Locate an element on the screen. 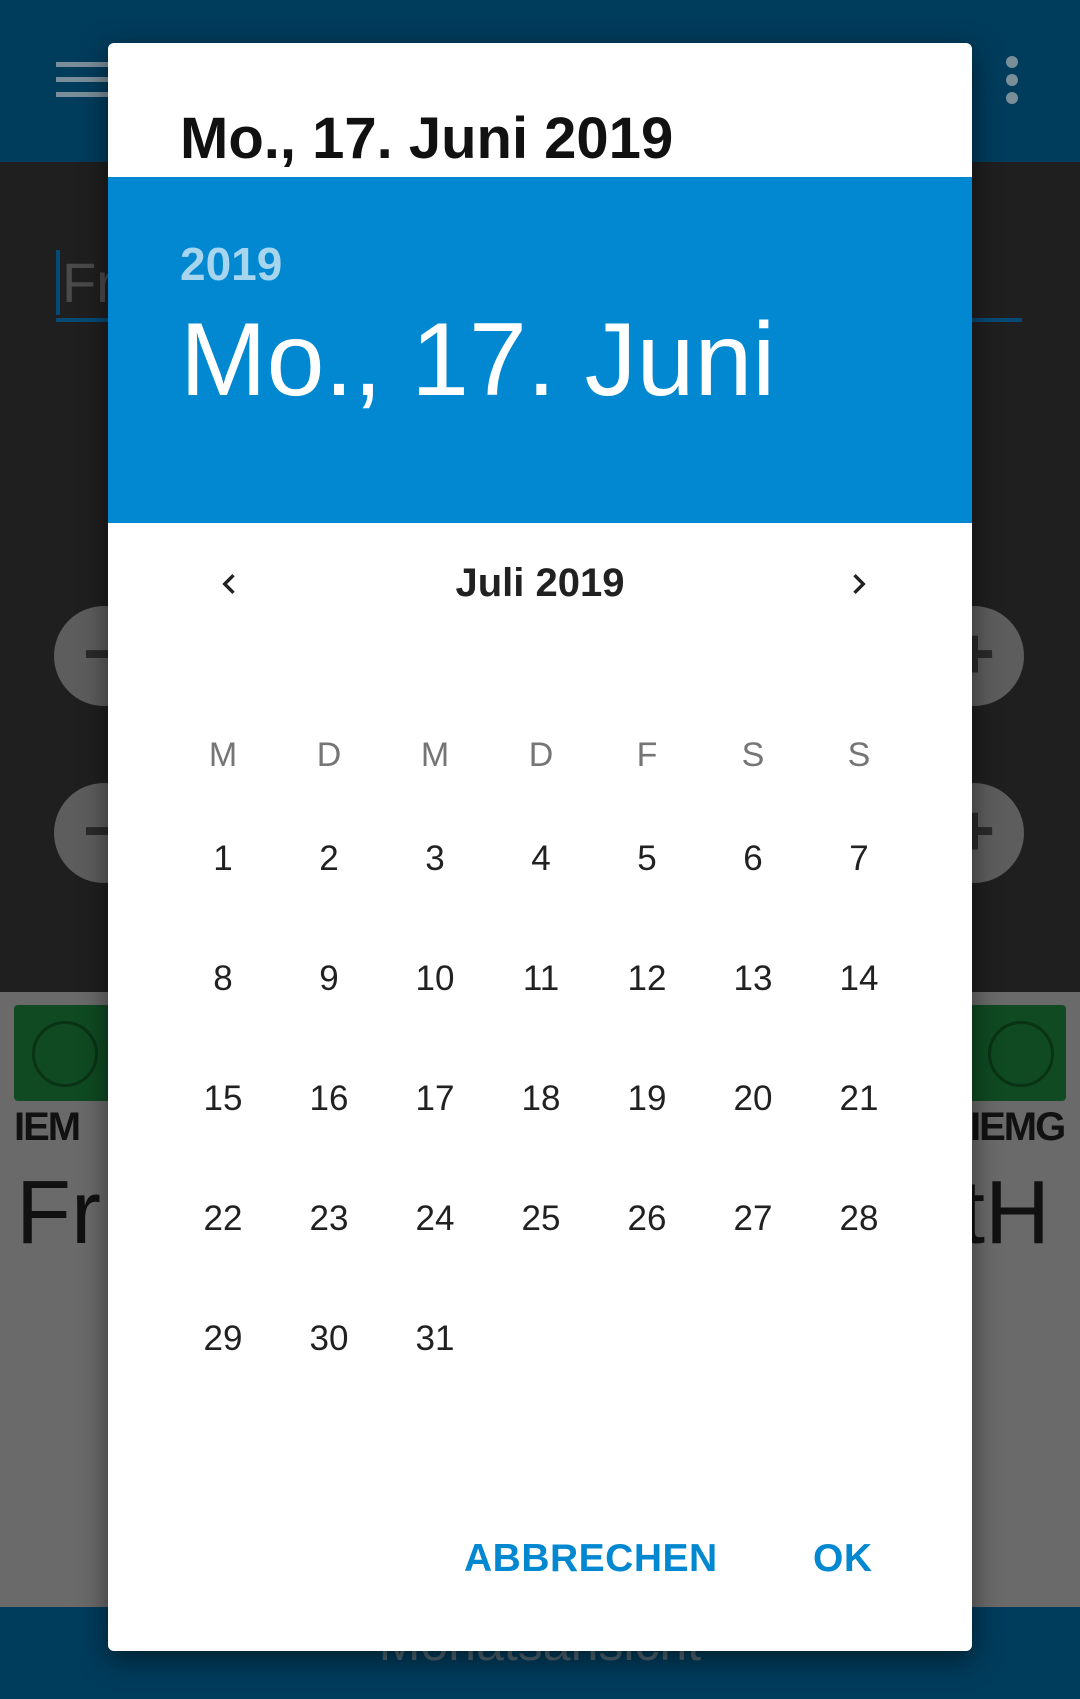  day-cell: 3 is located at coordinates (435, 893).